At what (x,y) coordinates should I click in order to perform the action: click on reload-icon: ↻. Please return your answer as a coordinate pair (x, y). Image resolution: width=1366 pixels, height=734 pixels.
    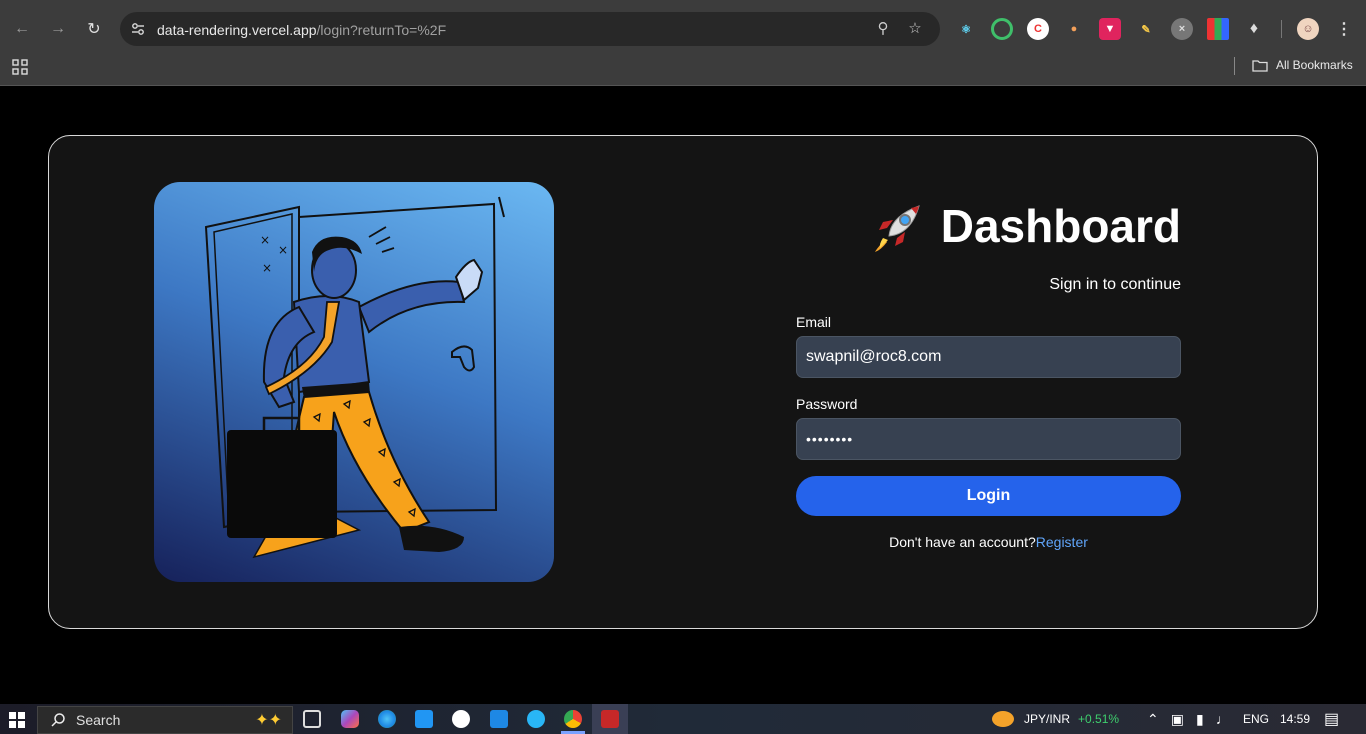
    Looking at the image, I should click on (94, 29).